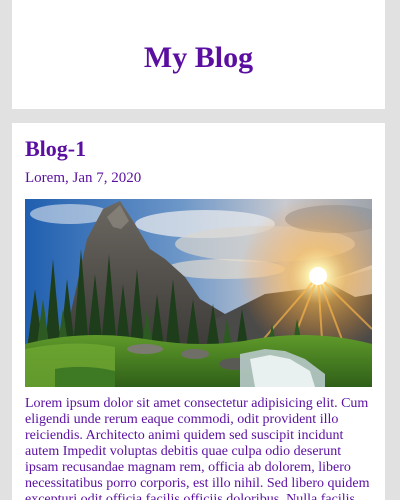 Image resolution: width=400 pixels, height=500 pixels. Describe the element at coordinates (198, 57) in the screenshot. I see `blog-title: My Blog` at that location.